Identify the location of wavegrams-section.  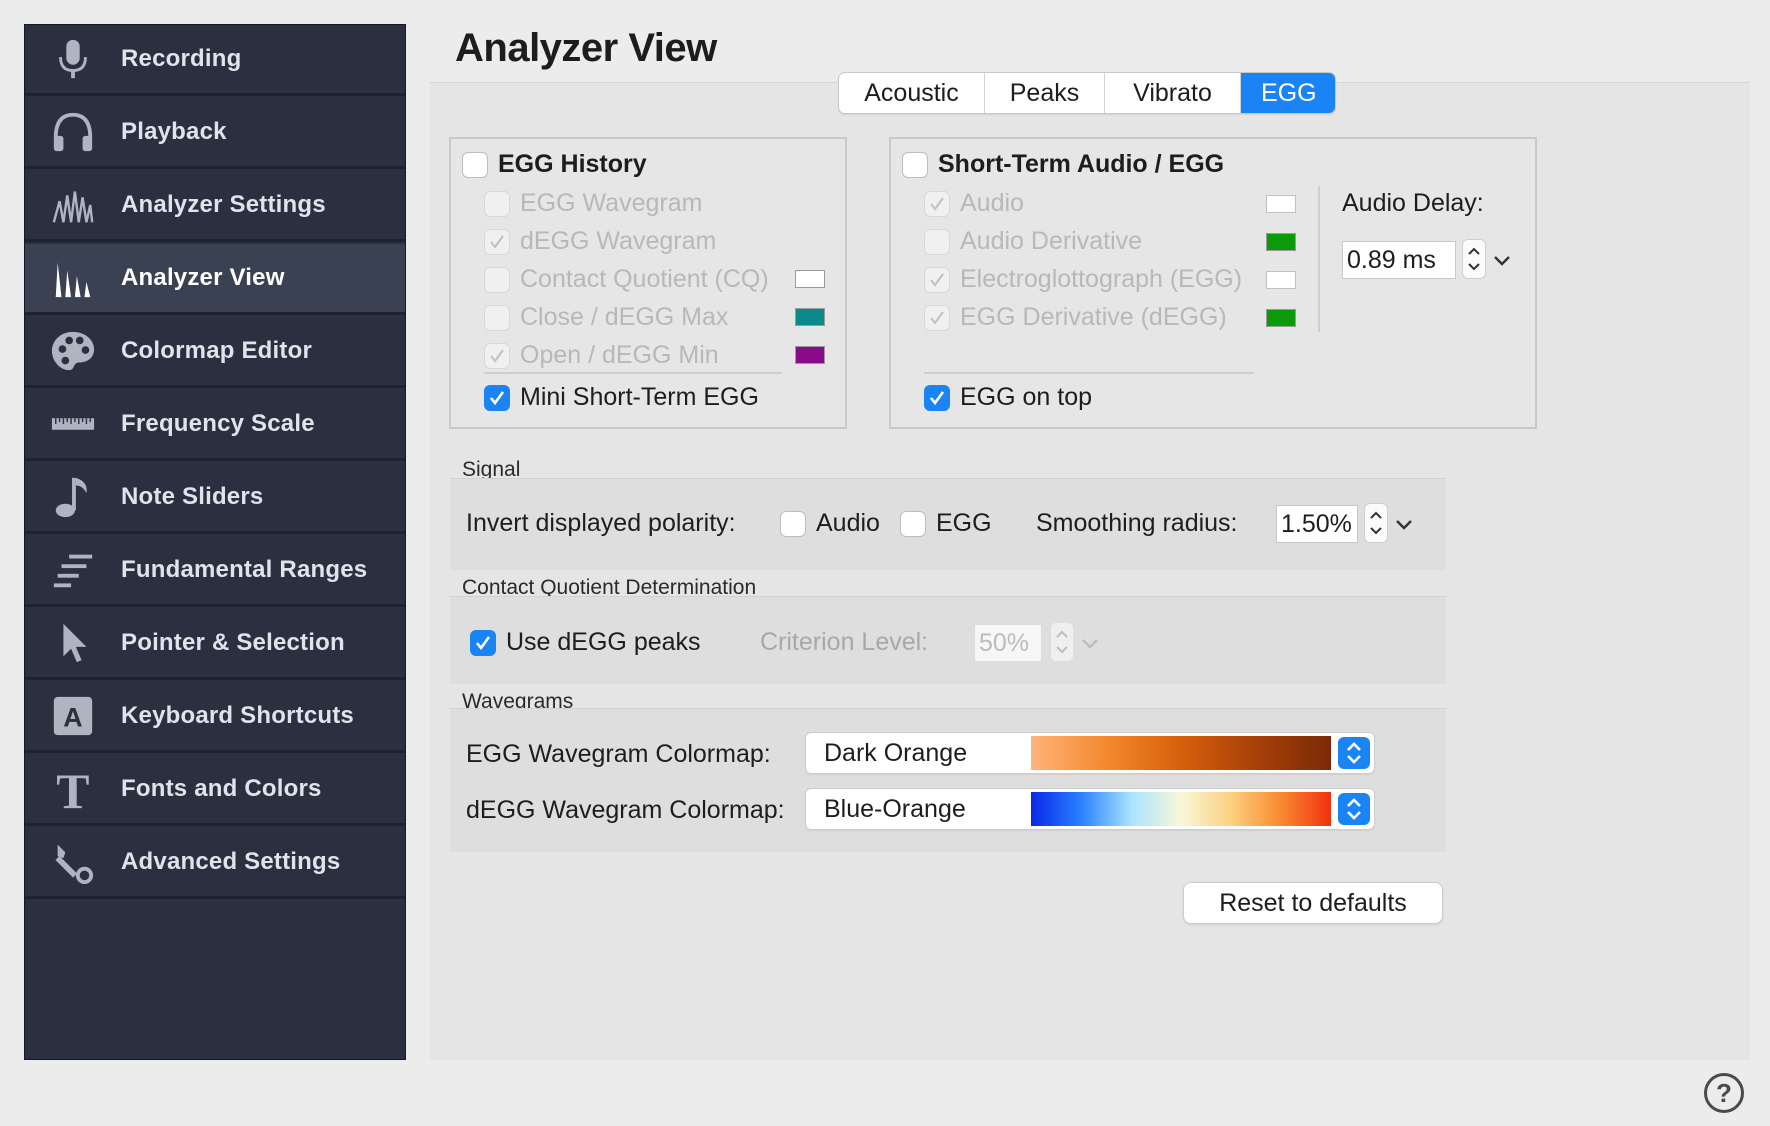
(948, 780).